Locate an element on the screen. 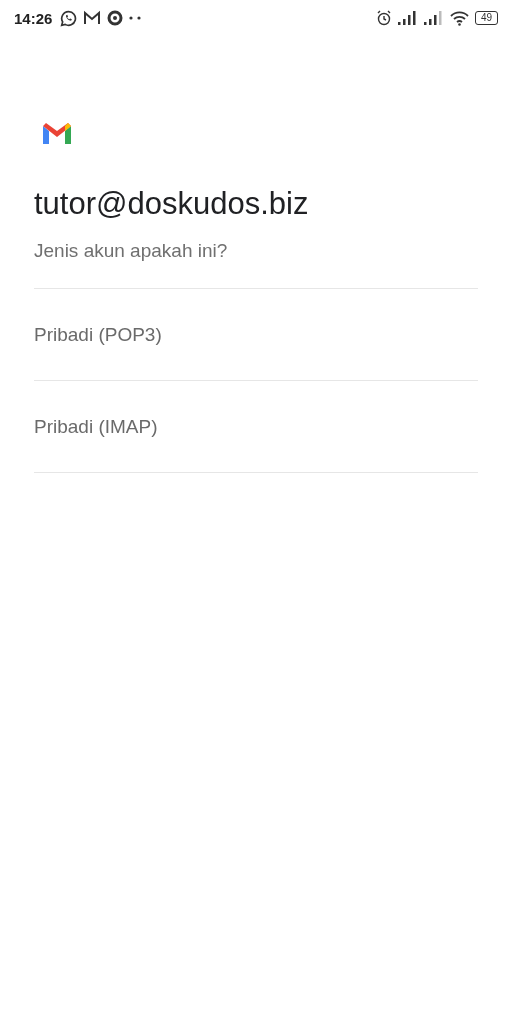 The height and width of the screenshot is (1024, 512). account-type-question: Jenis akun apakah ini? is located at coordinates (131, 251).